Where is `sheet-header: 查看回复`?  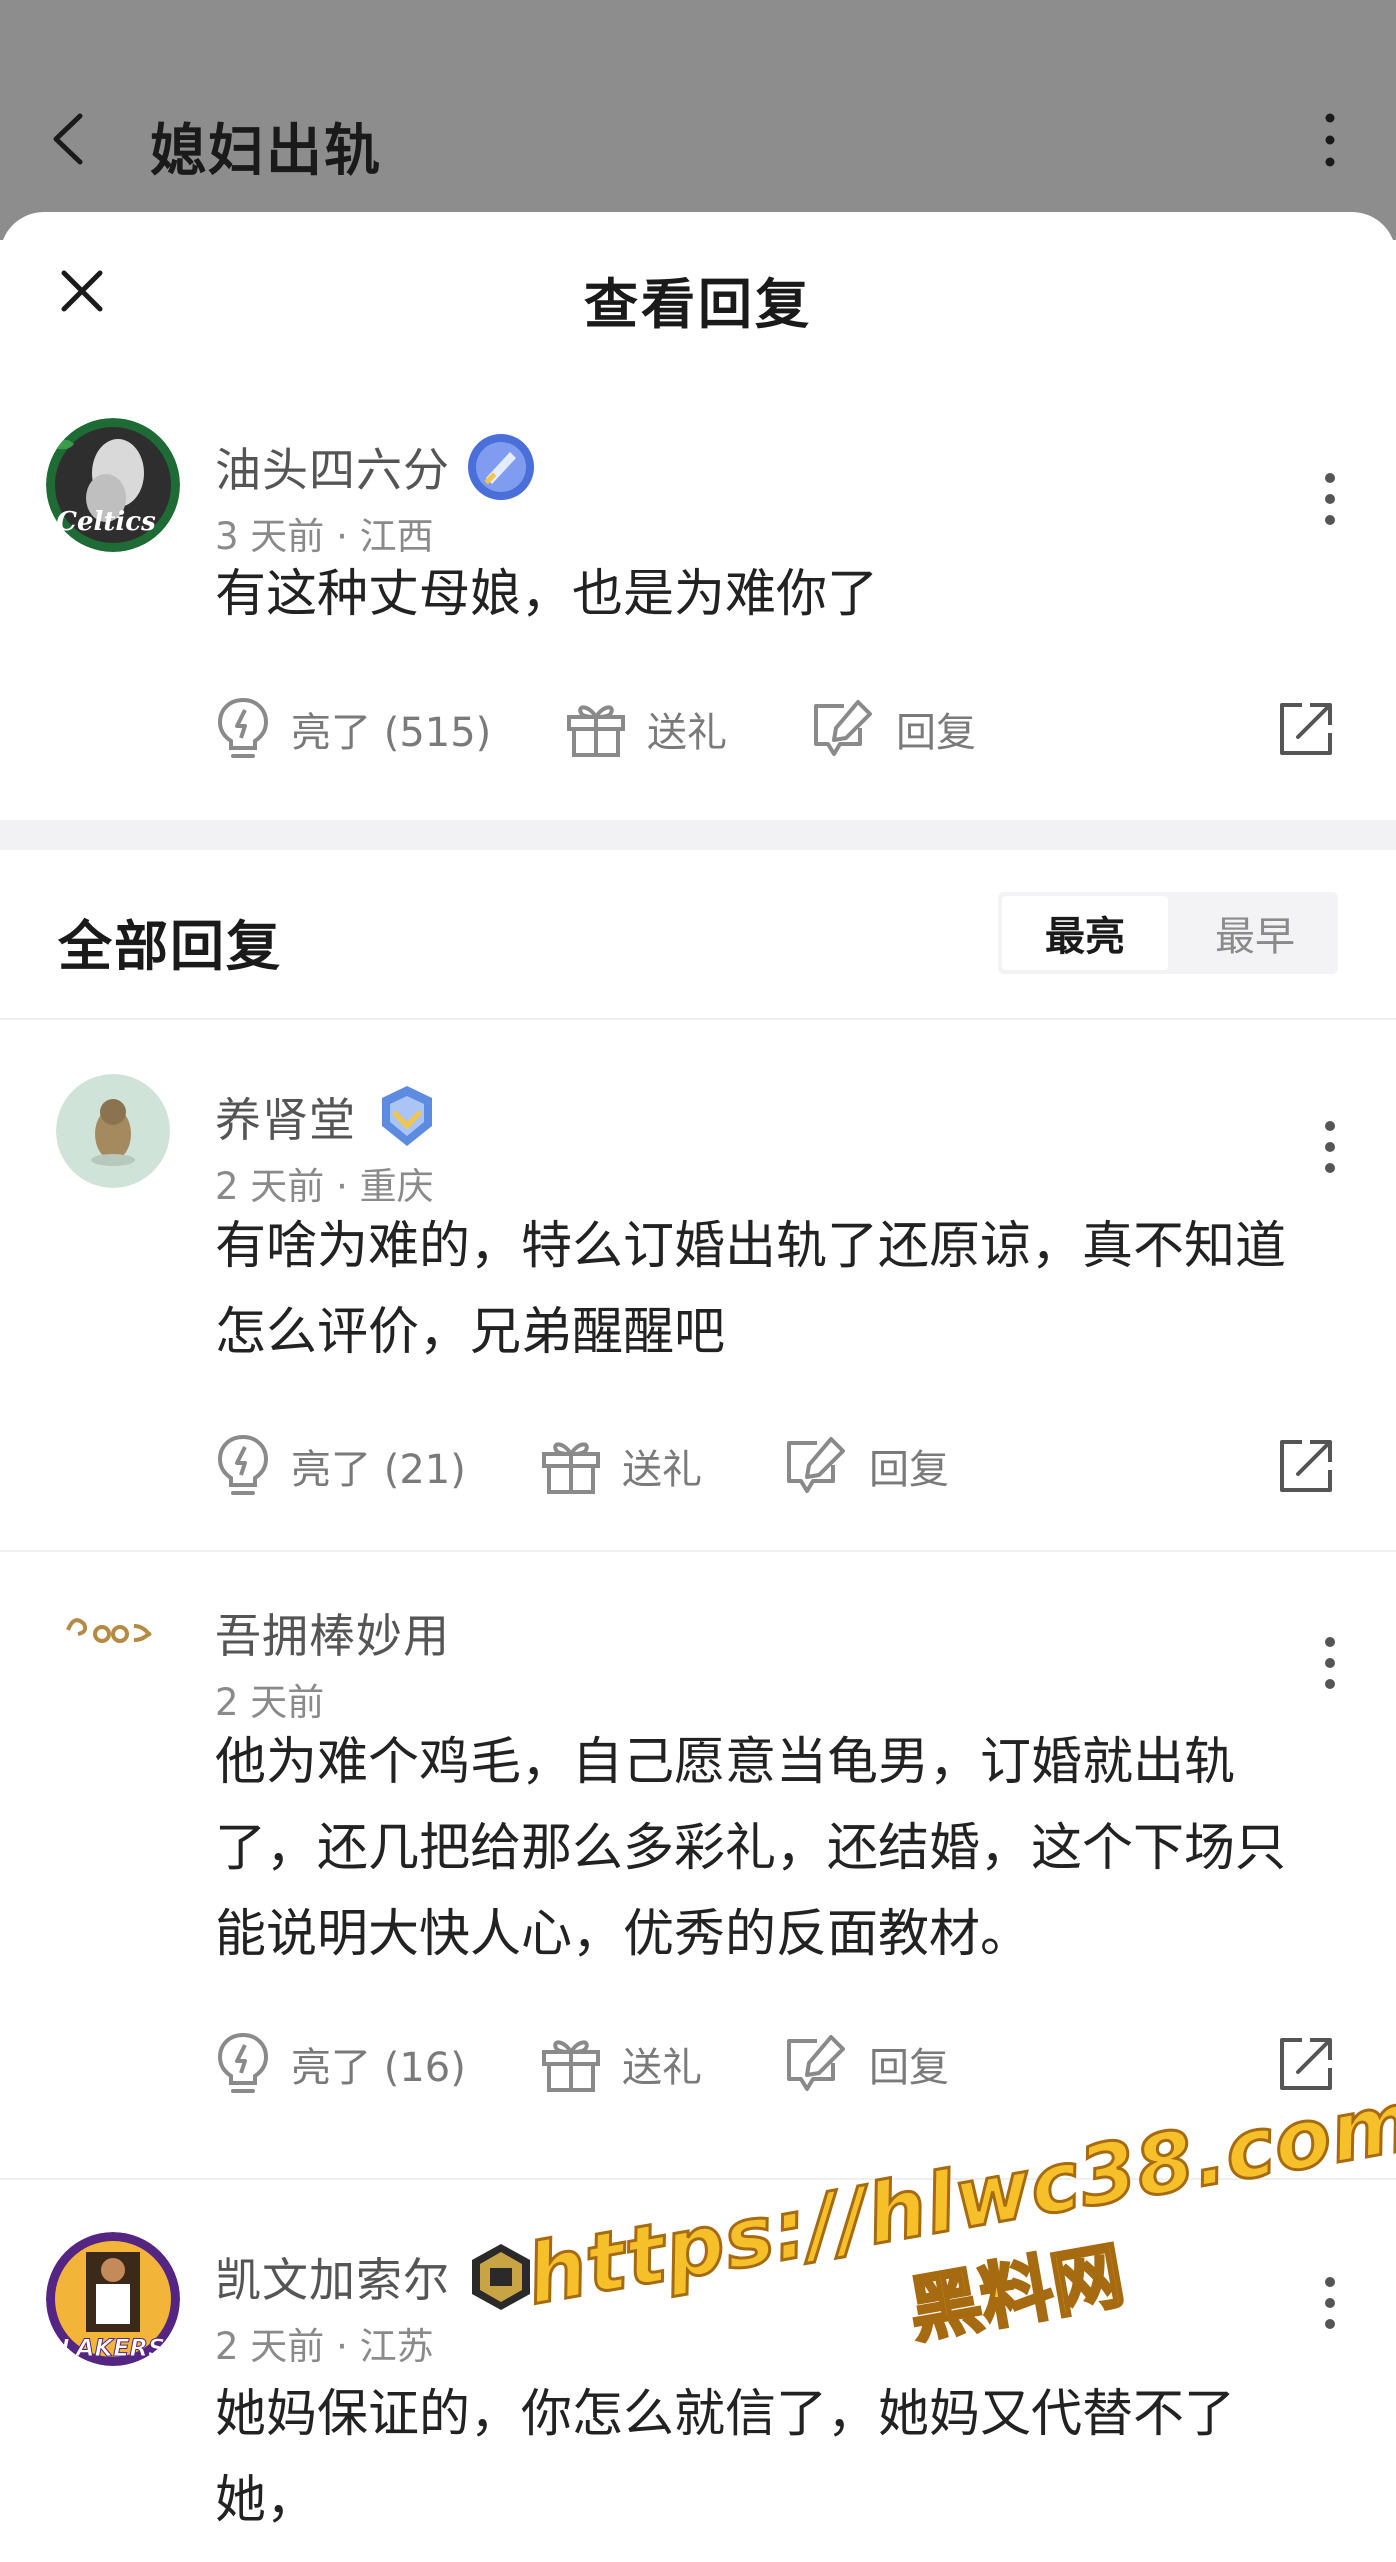 sheet-header: 查看回复 is located at coordinates (698, 294).